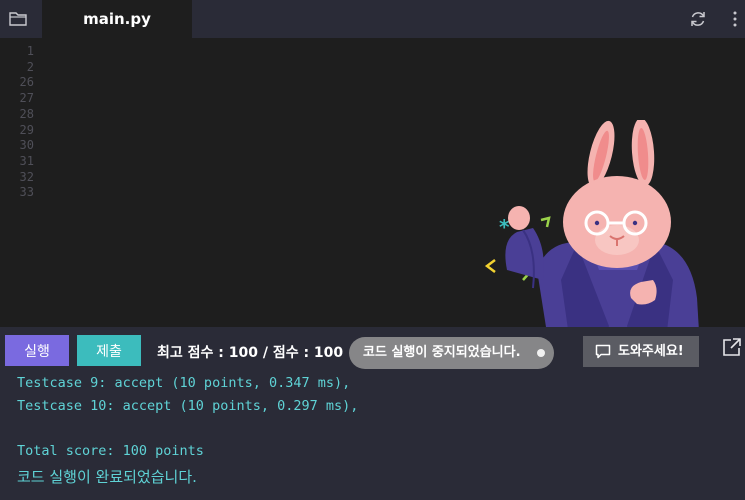 This screenshot has height=500, width=745. What do you see at coordinates (30, 51) in the screenshot?
I see `line-number: 1` at bounding box center [30, 51].